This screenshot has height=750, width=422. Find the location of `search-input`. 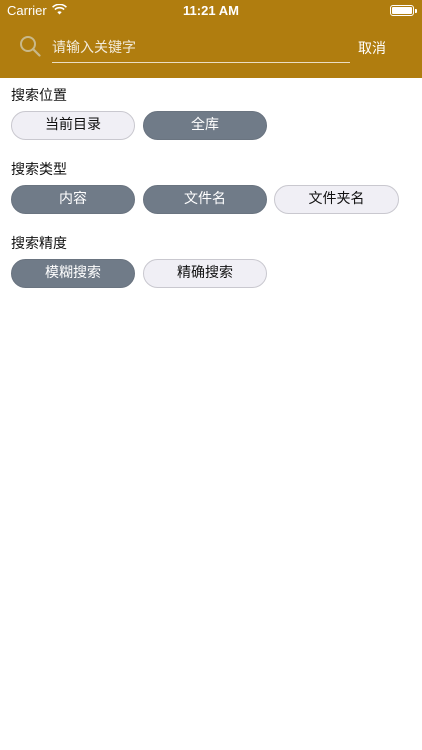

search-input is located at coordinates (201, 48).